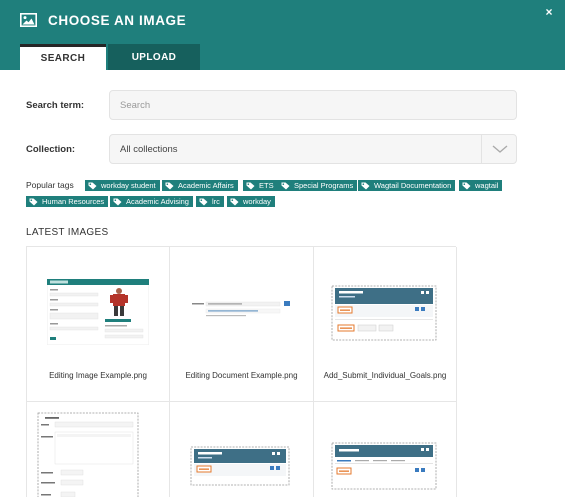 This screenshot has width=565, height=497. What do you see at coordinates (206, 185) in the screenshot?
I see `tag-label: Academic Affairs` at bounding box center [206, 185].